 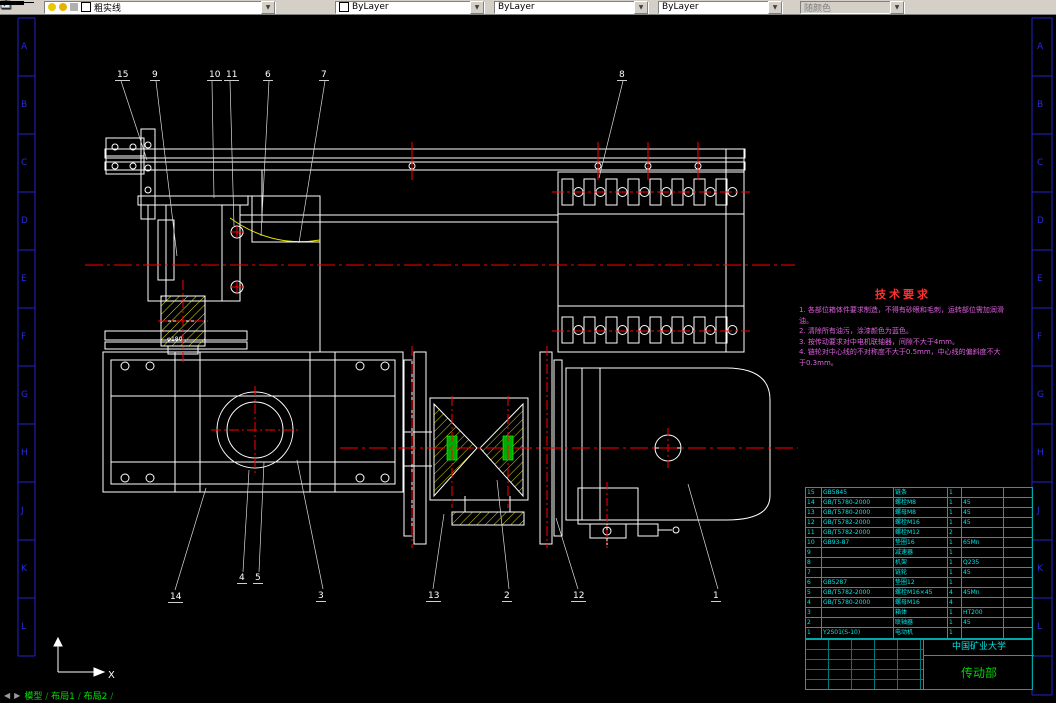 I want to click on zone-letter: J, so click(x=22, y=511).